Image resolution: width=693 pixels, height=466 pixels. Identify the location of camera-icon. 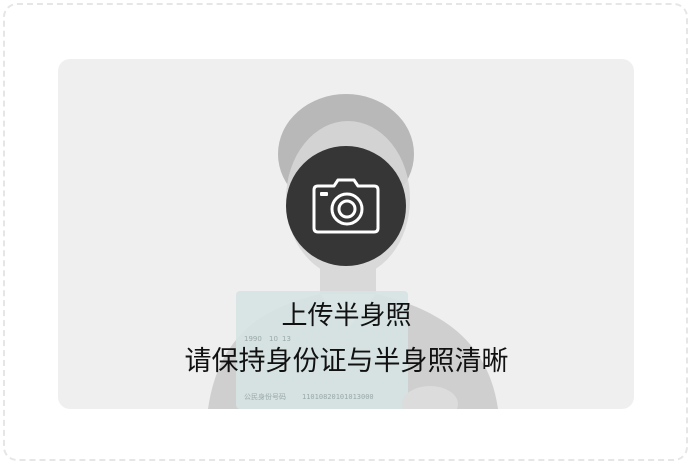
(346, 206).